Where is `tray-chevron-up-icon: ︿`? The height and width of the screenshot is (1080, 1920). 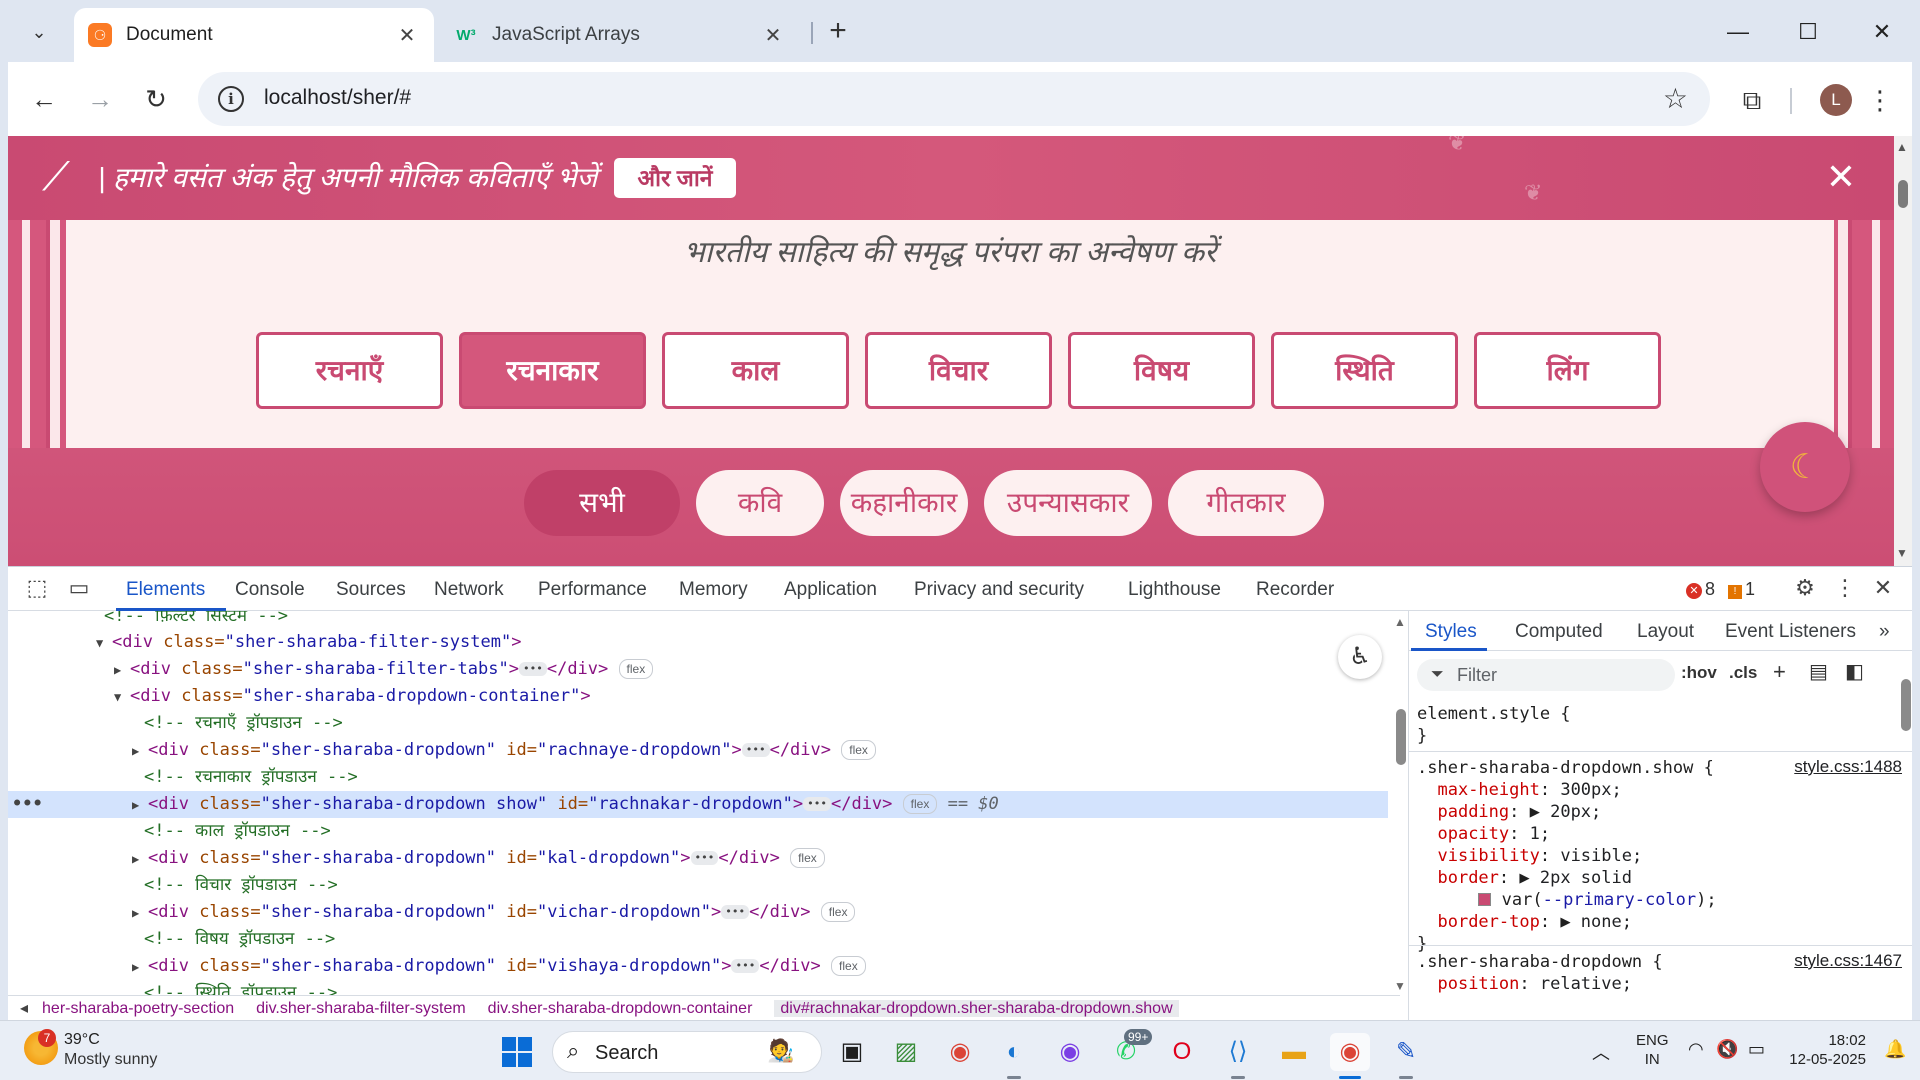
tray-chevron-up-icon: ︿ is located at coordinates (1601, 1052).